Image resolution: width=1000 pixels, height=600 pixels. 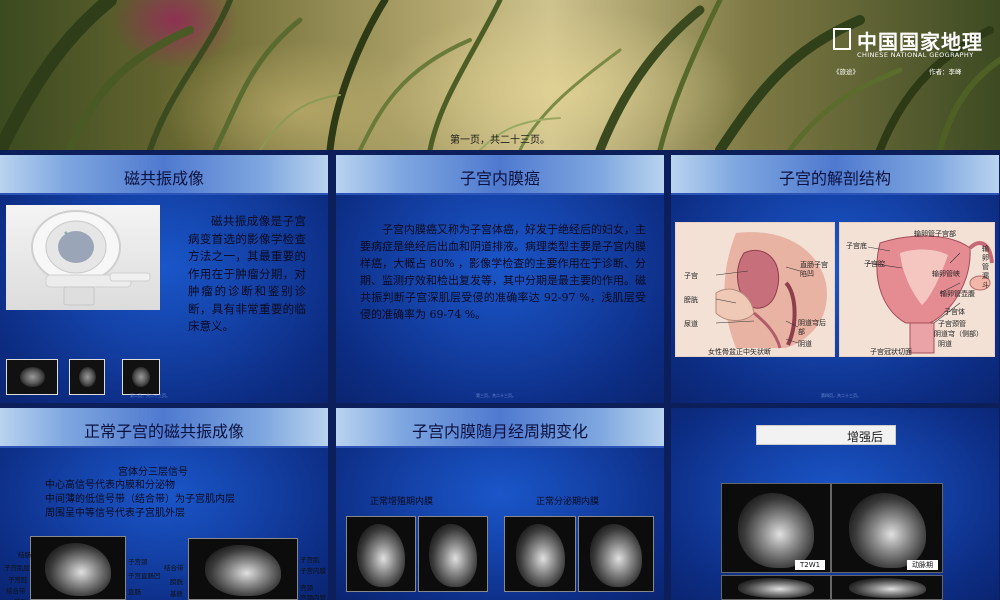 I want to click on label-uterine-cavity: 子宫腔, so click(x=874, y=264).